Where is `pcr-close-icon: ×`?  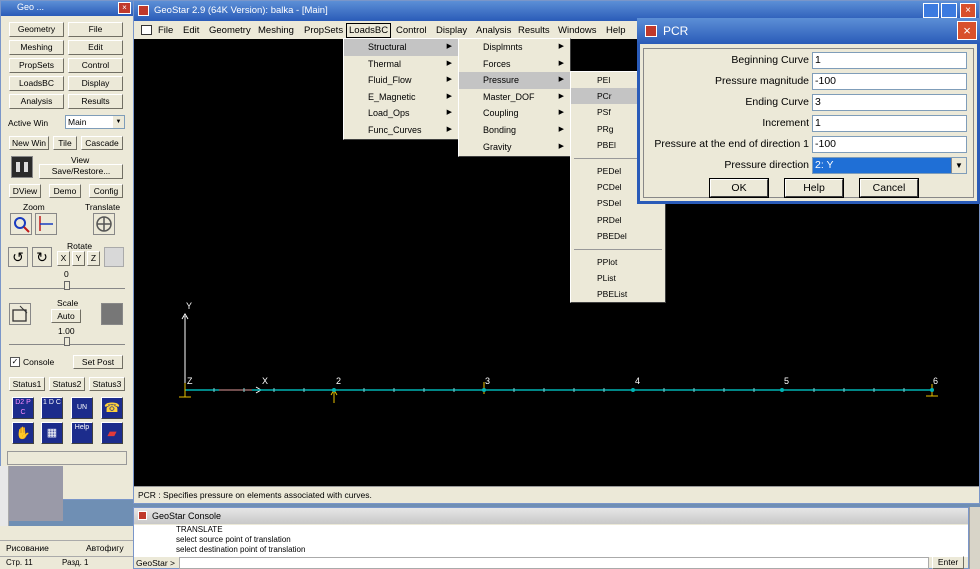 pcr-close-icon: × is located at coordinates (967, 30).